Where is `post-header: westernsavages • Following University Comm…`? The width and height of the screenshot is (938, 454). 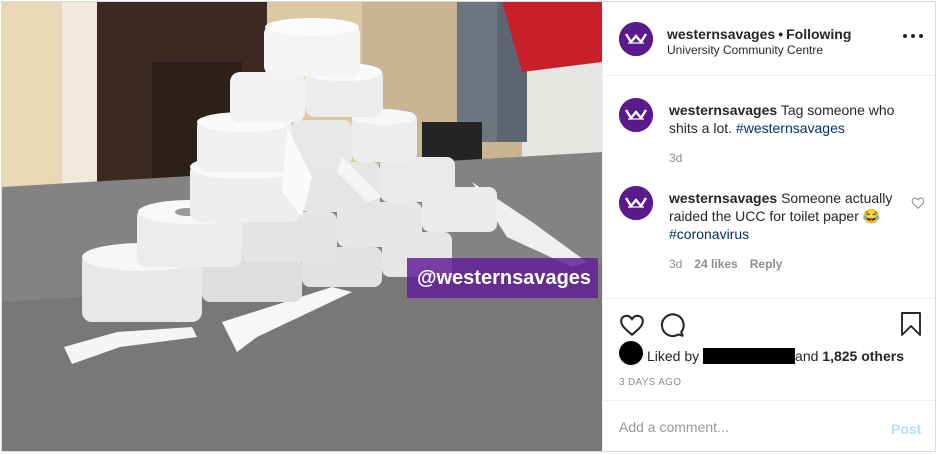 post-header: westernsavages • Following University Comm… is located at coordinates (769, 39).